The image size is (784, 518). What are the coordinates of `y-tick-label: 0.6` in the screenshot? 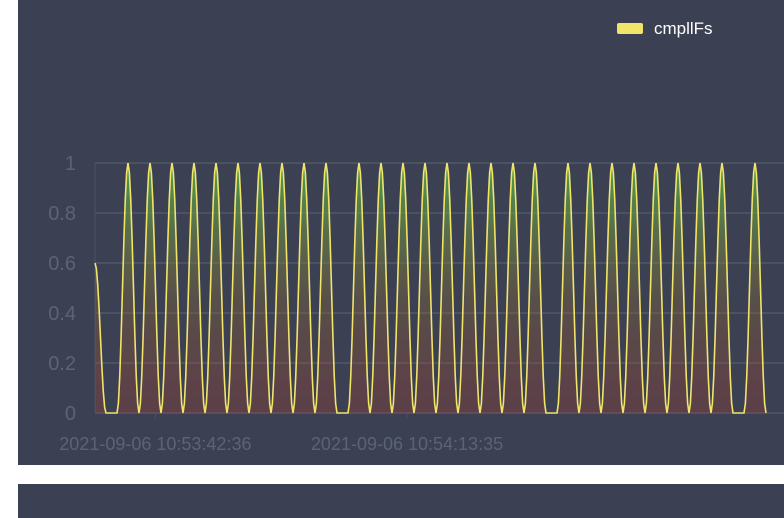 It's located at (62, 264).